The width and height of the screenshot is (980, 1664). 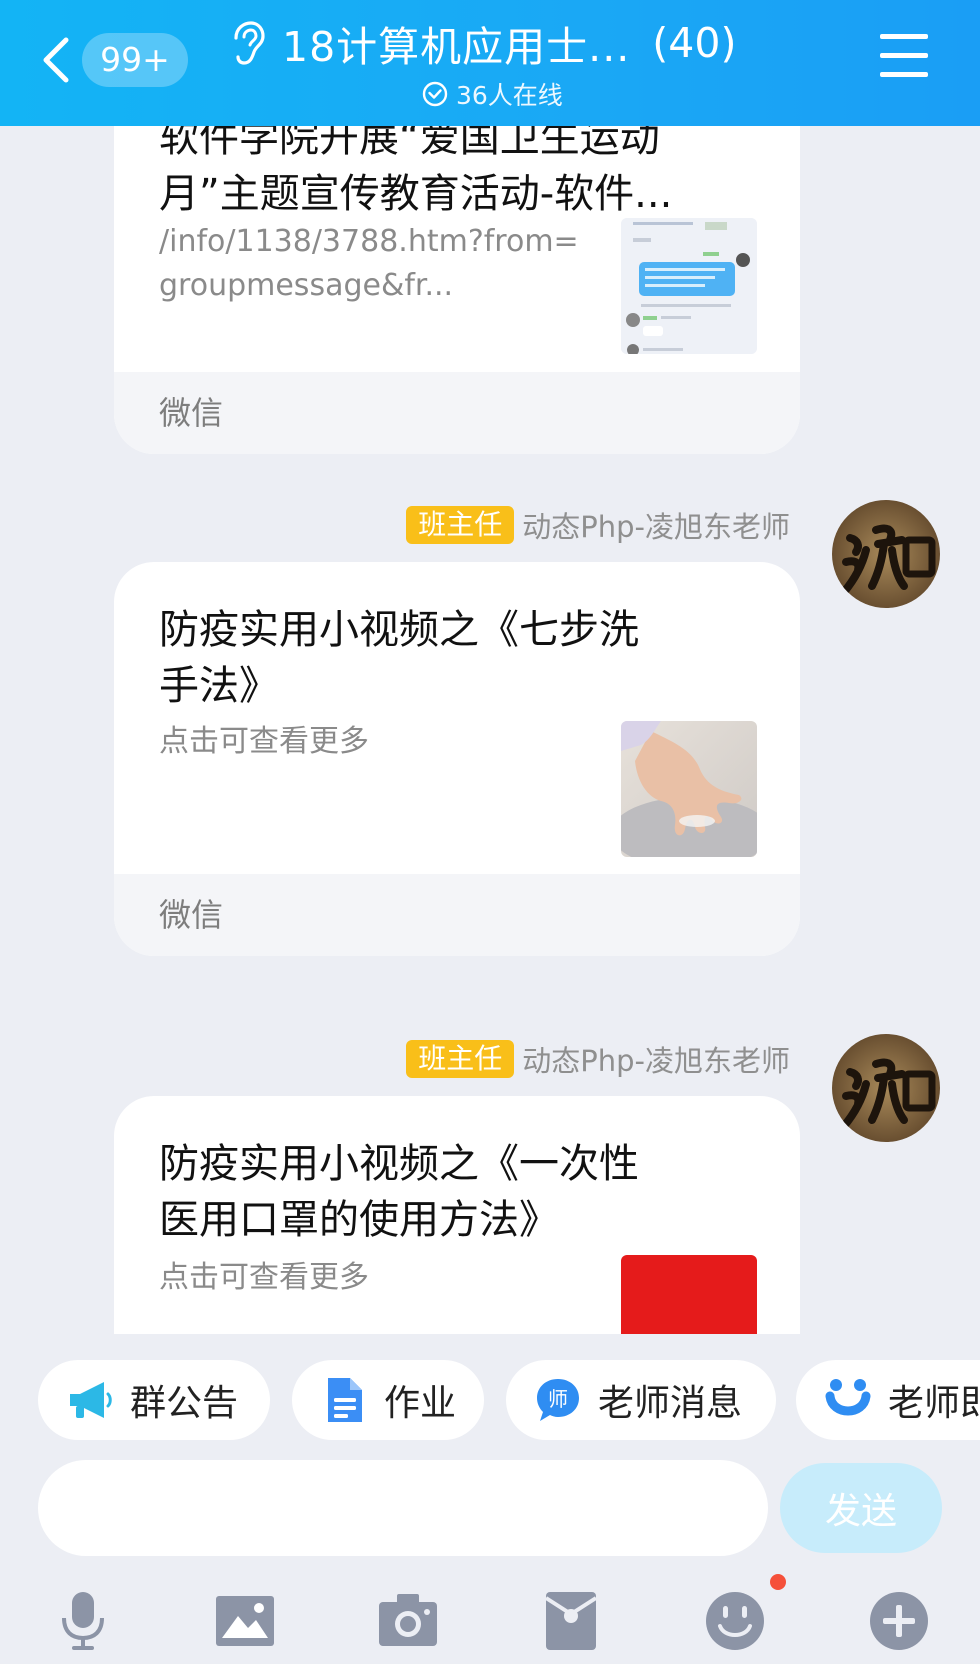 What do you see at coordinates (670, 1403) in the screenshot?
I see `chip-label: 老师消息` at bounding box center [670, 1403].